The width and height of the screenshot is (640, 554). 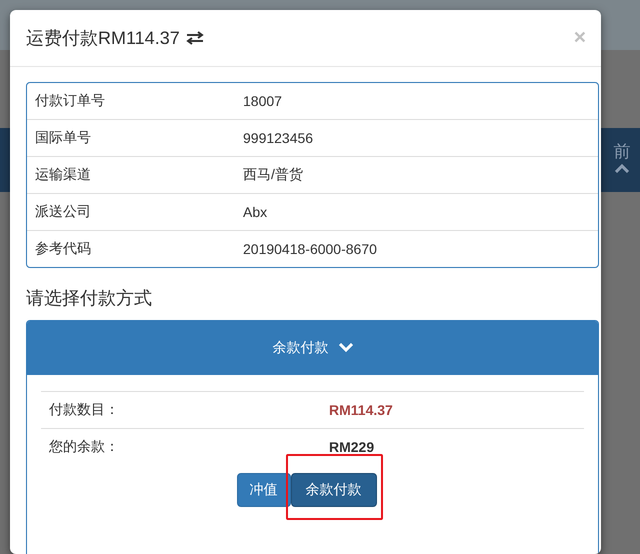 I want to click on chevron-down-icon, so click(x=345, y=348).